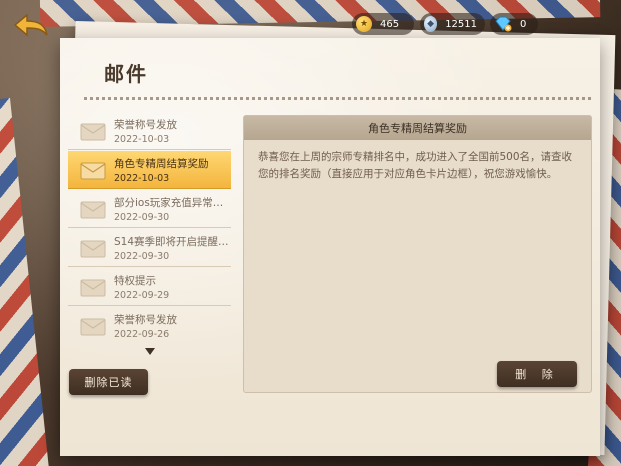 The width and height of the screenshot is (621, 466). I want to click on mail-list-item: 荣誉称号发放 2022-10-03, so click(149, 131).